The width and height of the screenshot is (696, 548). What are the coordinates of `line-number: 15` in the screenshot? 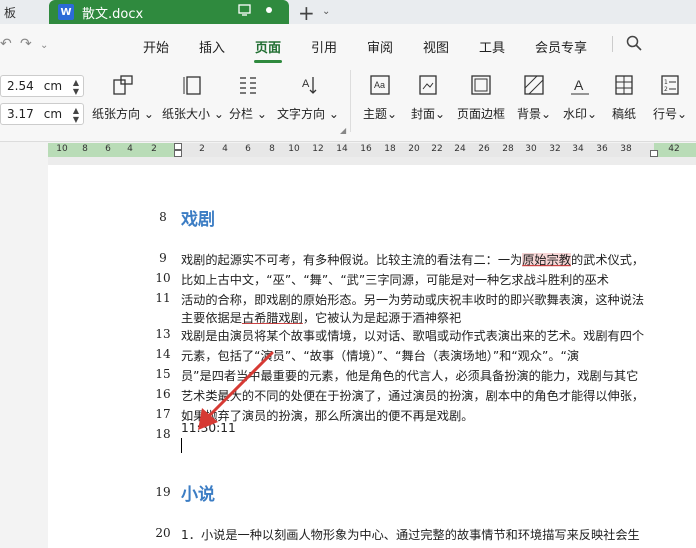 It's located at (163, 374).